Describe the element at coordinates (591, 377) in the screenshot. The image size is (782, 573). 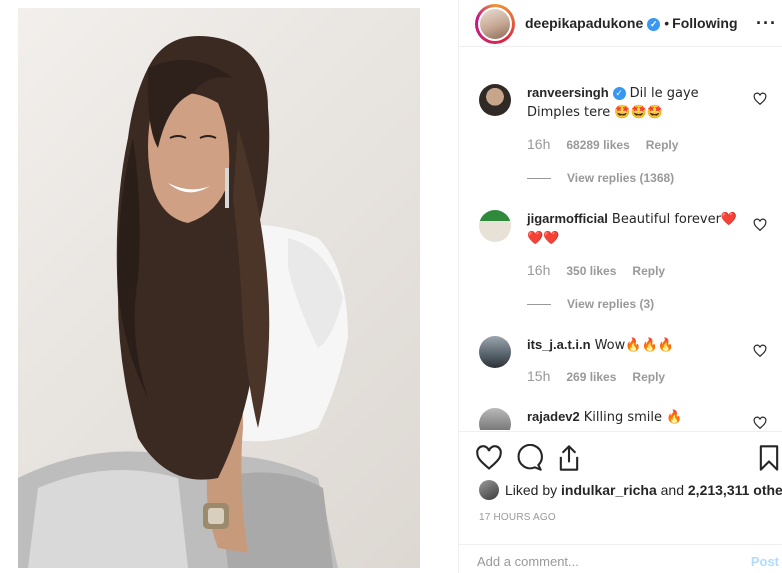
I see `comment-likes: 269 likes` at that location.